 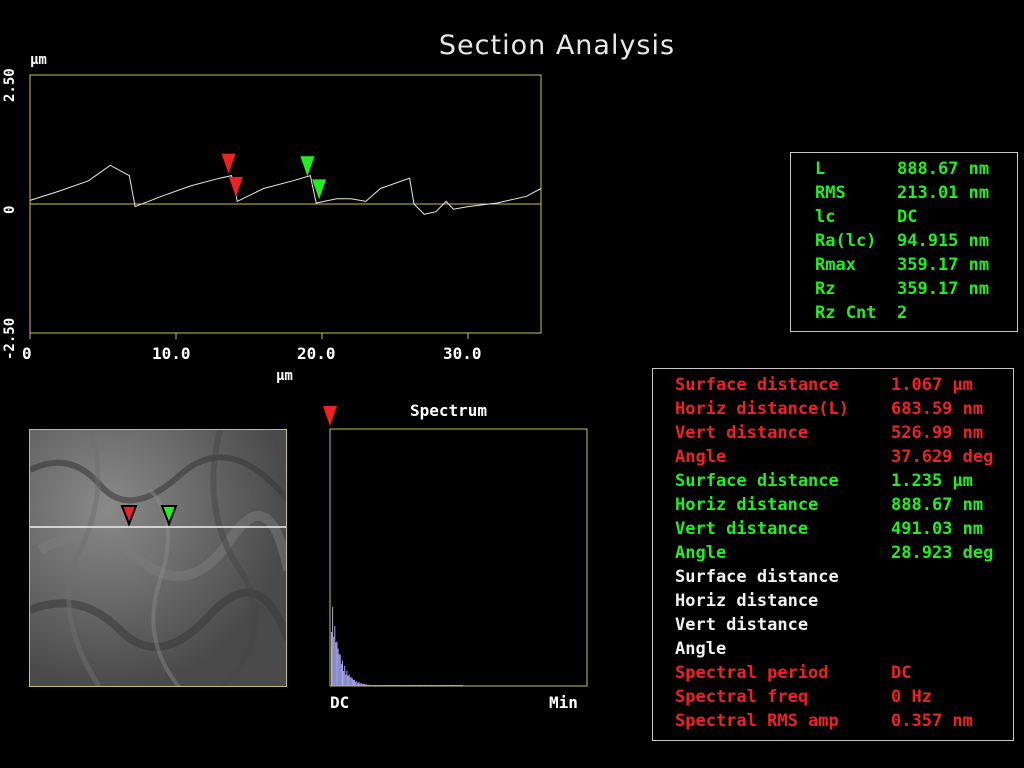 I want to click on measurement-value: 526.99 nm, so click(x=937, y=433).